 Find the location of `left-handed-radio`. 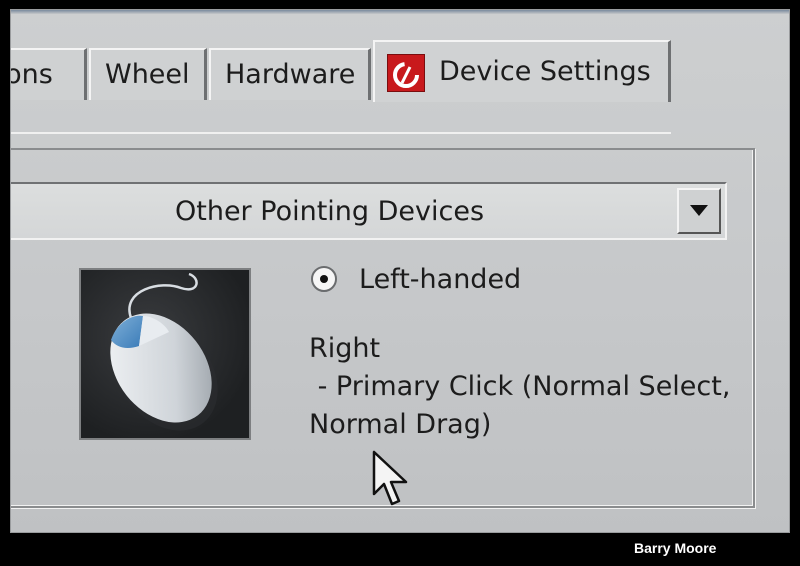

left-handed-radio is located at coordinates (324, 279).